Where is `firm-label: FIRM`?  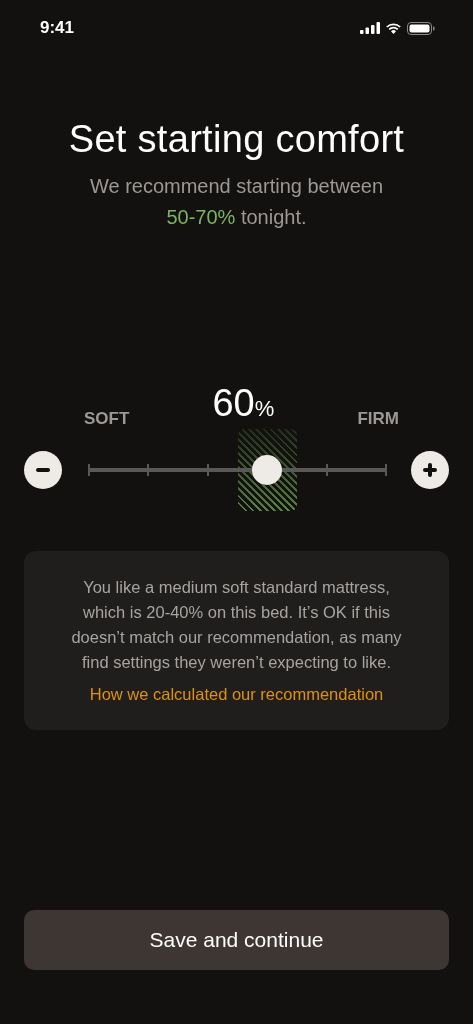
firm-label: FIRM is located at coordinates (378, 419).